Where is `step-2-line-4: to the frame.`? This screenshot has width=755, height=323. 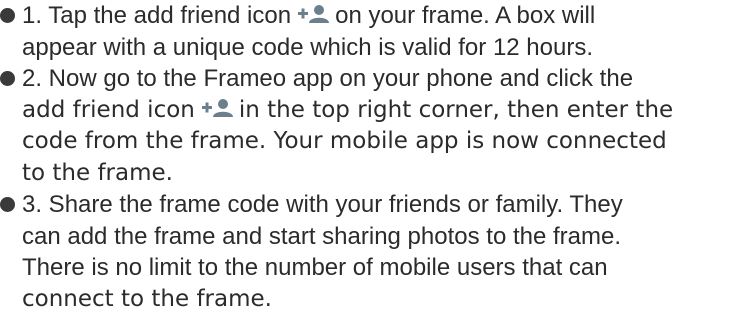
step-2-line-4: to the frame. is located at coordinates (97, 172).